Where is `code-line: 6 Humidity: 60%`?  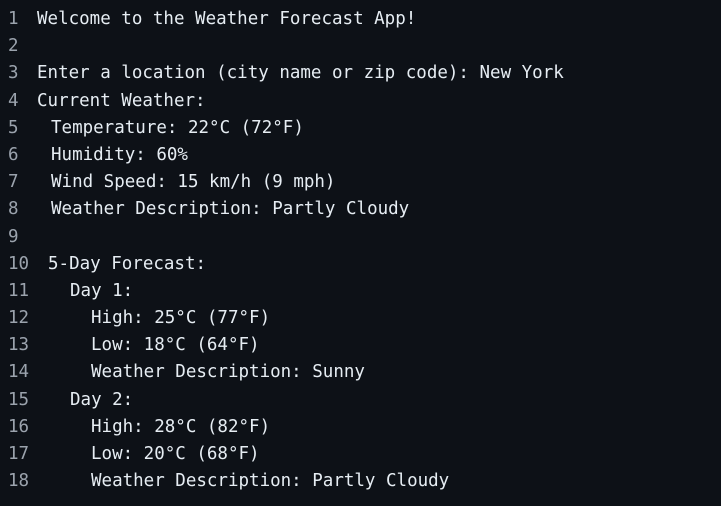 code-line: 6 Humidity: 60% is located at coordinates (360, 155).